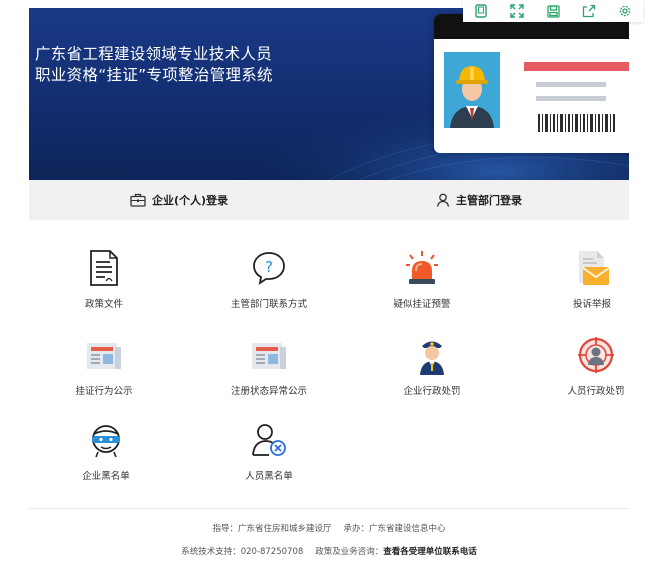 The image size is (661, 580). What do you see at coordinates (596, 355) in the screenshot?
I see `target-person-icon` at bounding box center [596, 355].